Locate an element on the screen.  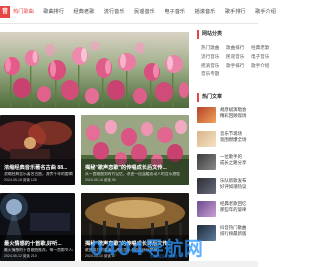
category-link: 流行音乐 is located at coordinates (213, 57).